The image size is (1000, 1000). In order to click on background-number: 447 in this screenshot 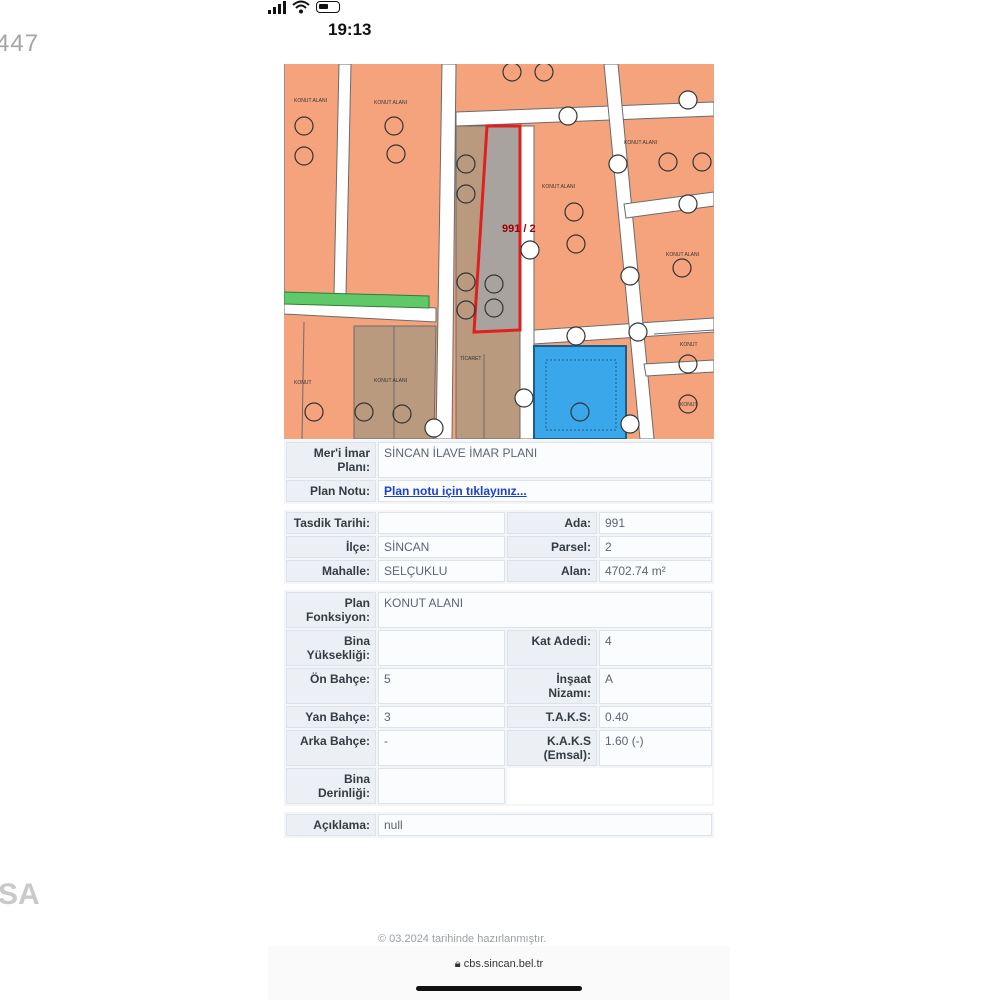, I will do `click(20, 43)`.